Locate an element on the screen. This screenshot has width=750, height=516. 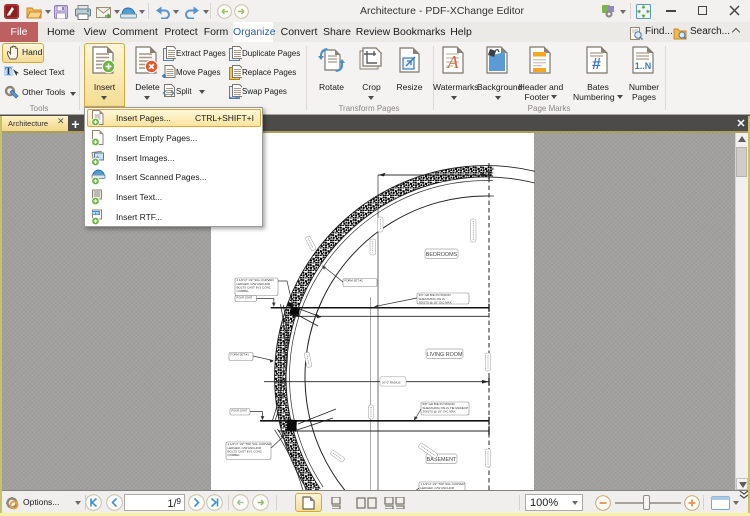
svg-text: FORM SET #1 is located at coordinates (240, 355).